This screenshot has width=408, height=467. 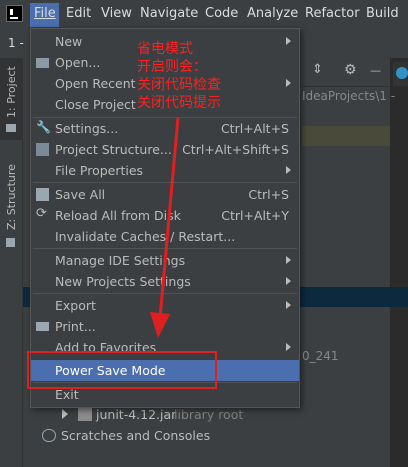 What do you see at coordinates (116, 13) in the screenshot?
I see `menu-view: View` at bounding box center [116, 13].